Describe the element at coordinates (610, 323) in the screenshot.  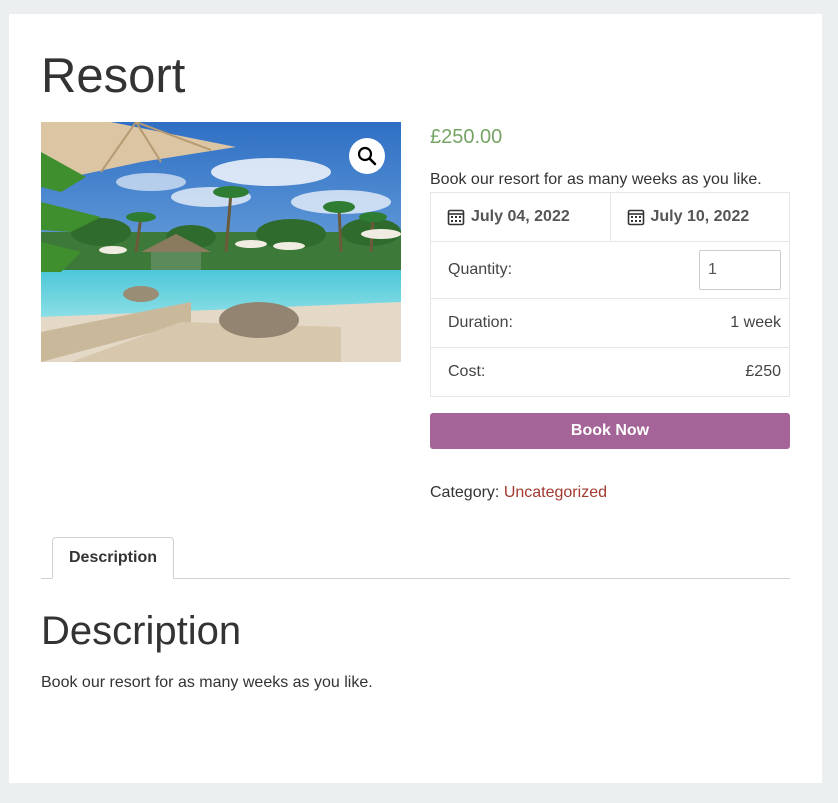
I see `duration-row: Duration: 1 week` at that location.